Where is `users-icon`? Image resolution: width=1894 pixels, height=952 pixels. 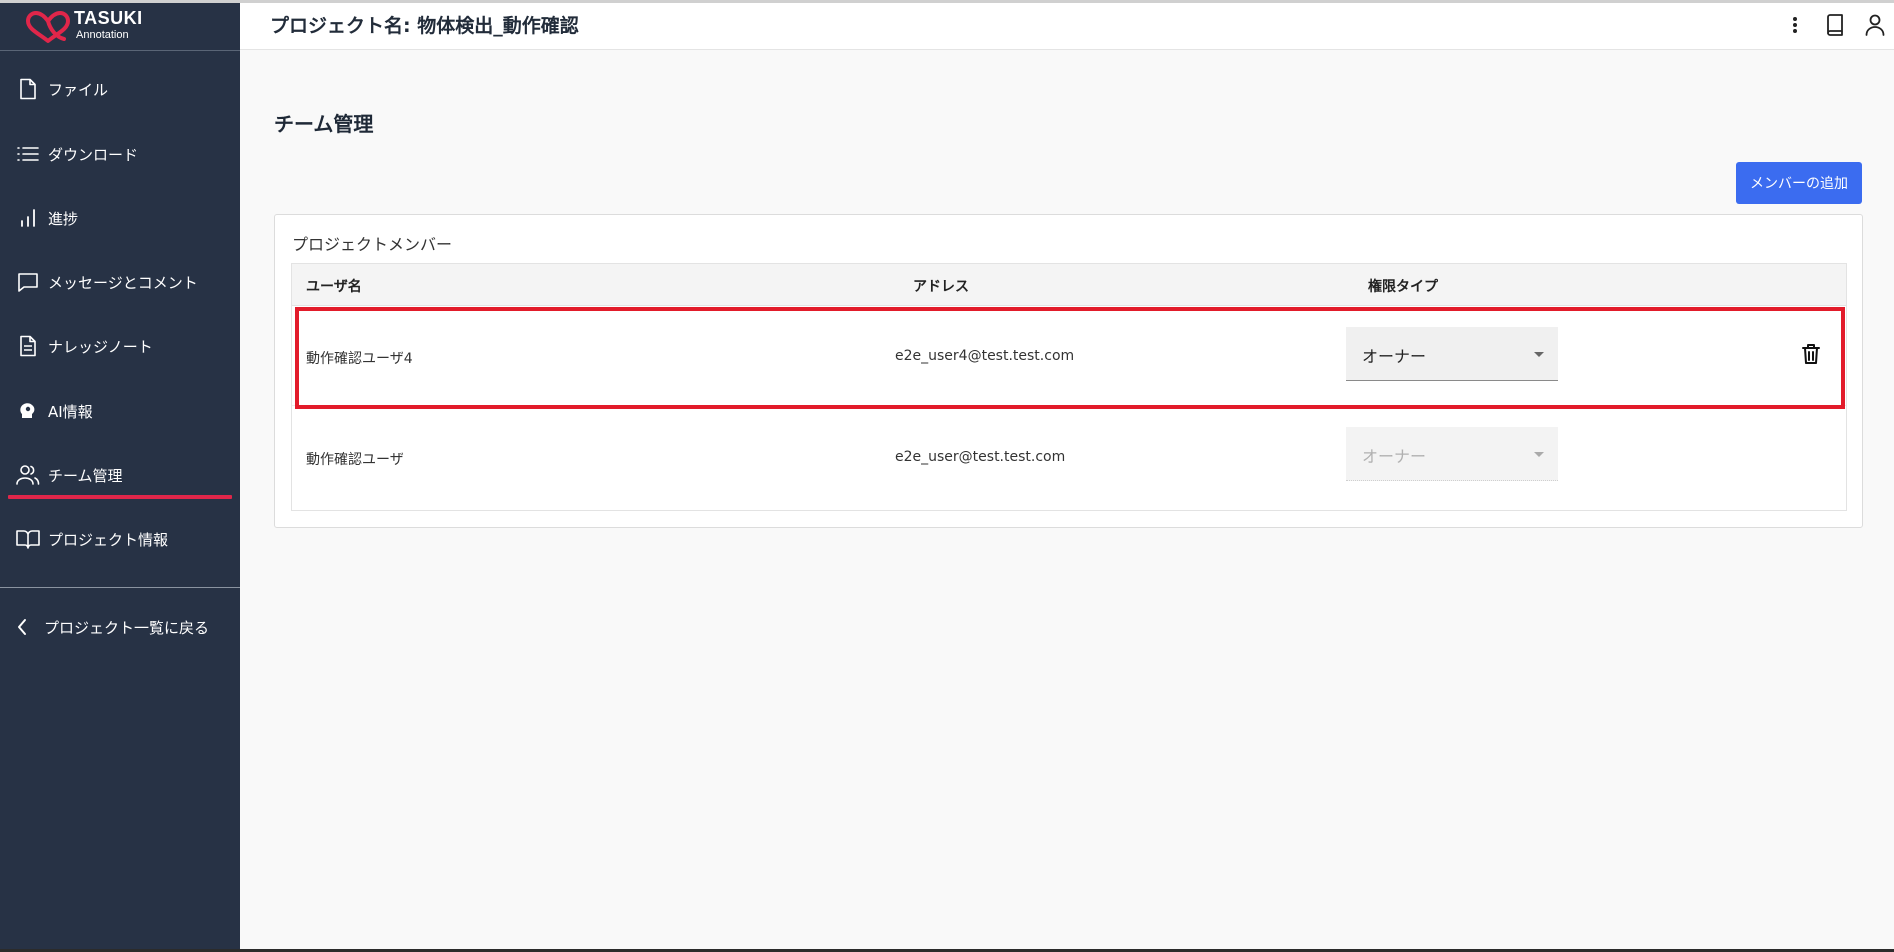 users-icon is located at coordinates (28, 475).